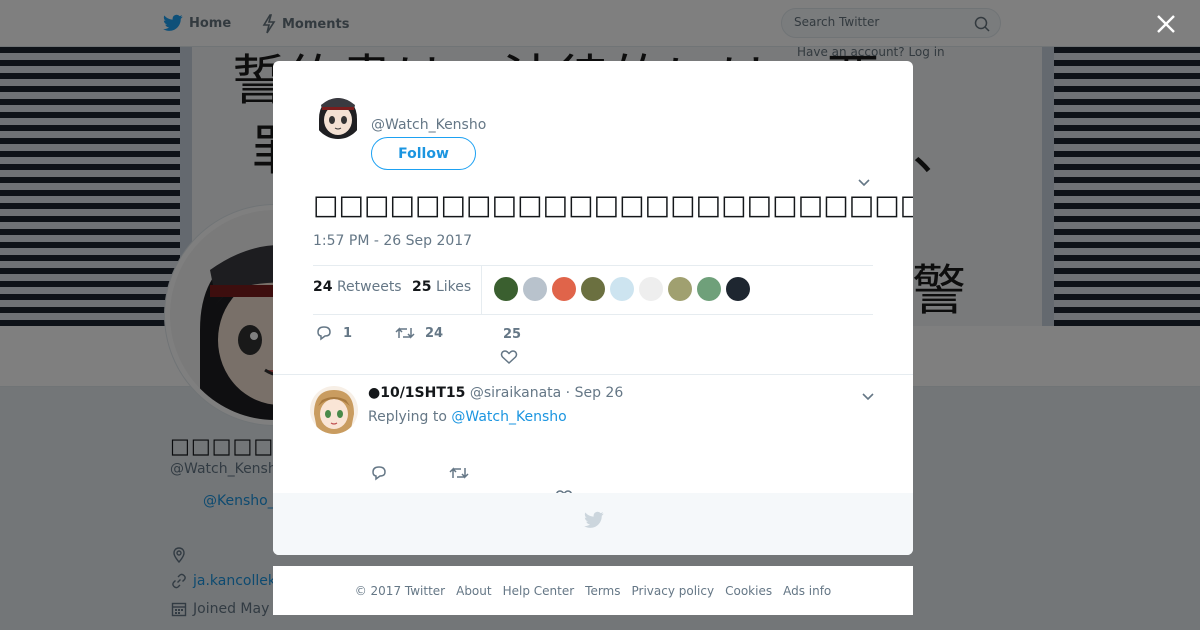  I want to click on reply-reply-button, so click(379, 475).